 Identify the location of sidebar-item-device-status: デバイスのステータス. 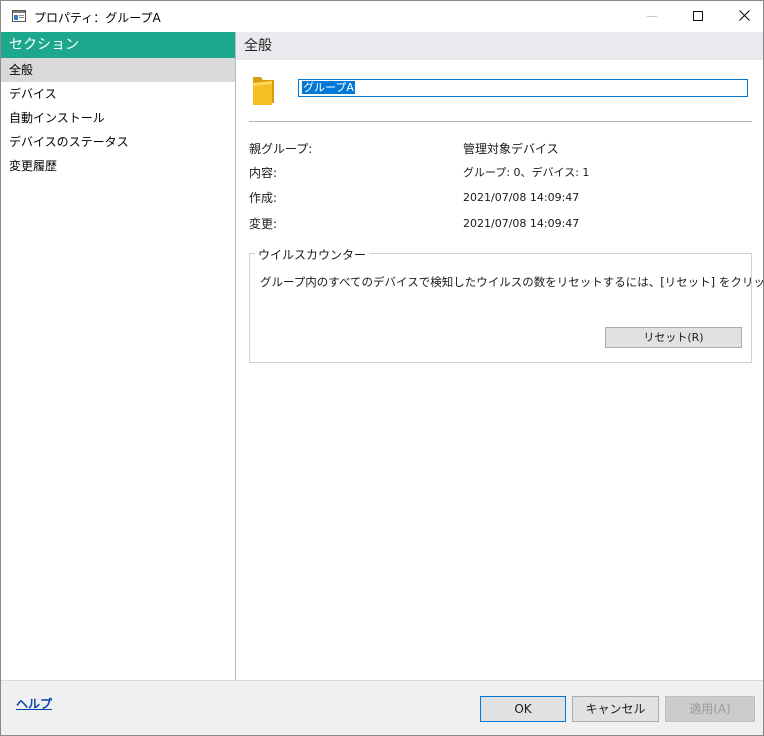
(118, 142).